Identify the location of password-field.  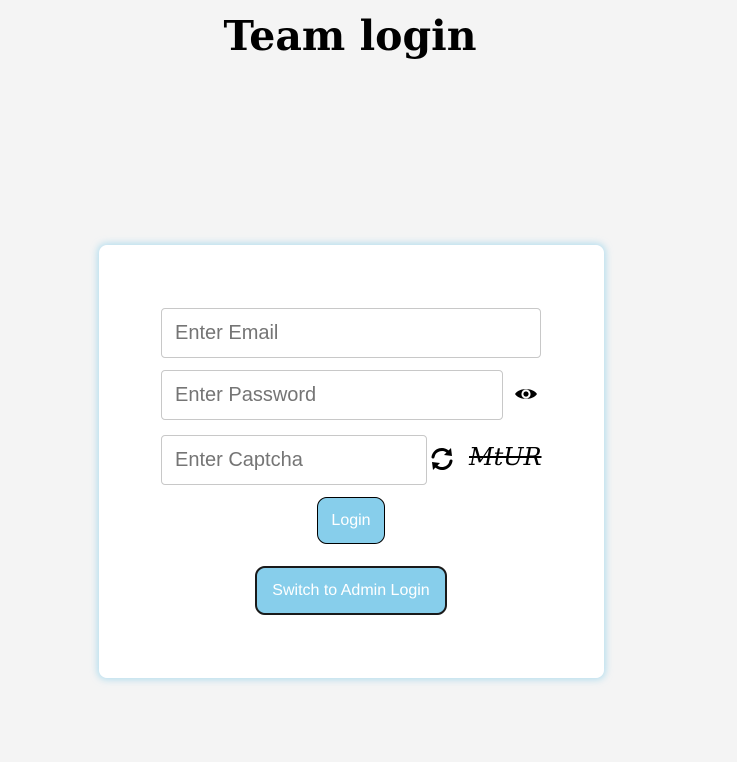
(332, 395).